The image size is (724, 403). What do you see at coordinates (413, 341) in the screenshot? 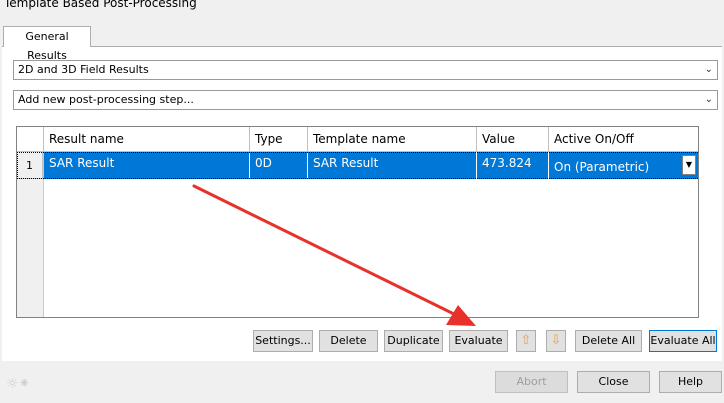
I see `duplicate-button: Duplicate` at bounding box center [413, 341].